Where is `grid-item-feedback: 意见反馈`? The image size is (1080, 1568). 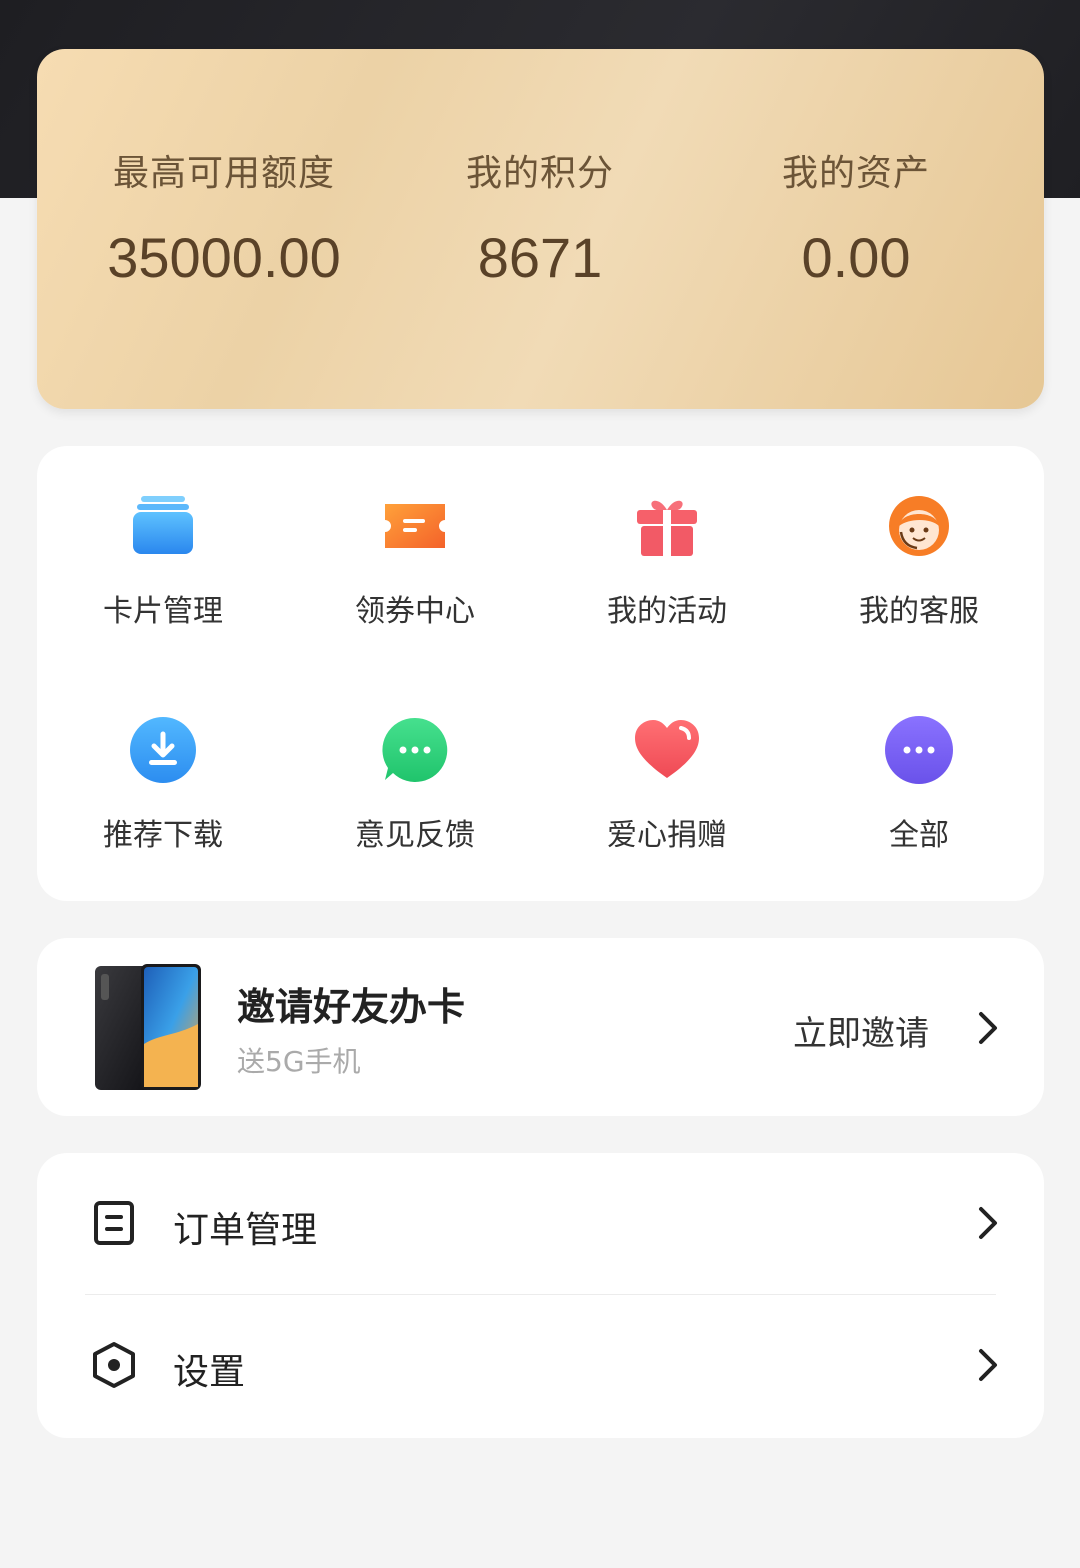 grid-item-feedback: 意见反馈 is located at coordinates (415, 814).